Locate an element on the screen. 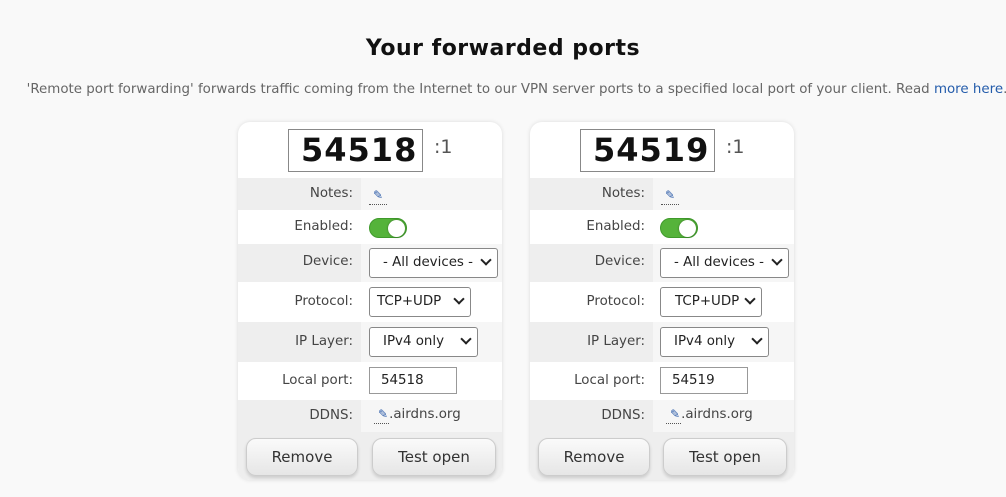 The height and width of the screenshot is (497, 1006). local-port-row: Local port: 54519 is located at coordinates (662, 381).